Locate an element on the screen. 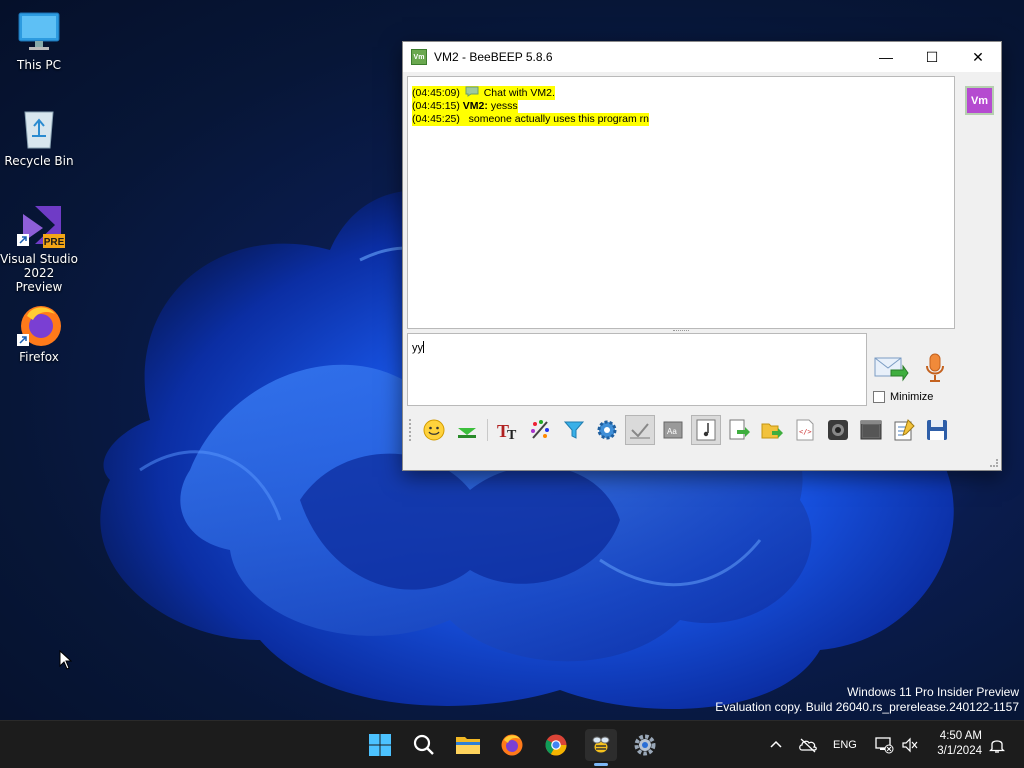  send-file-icon is located at coordinates (739, 429).